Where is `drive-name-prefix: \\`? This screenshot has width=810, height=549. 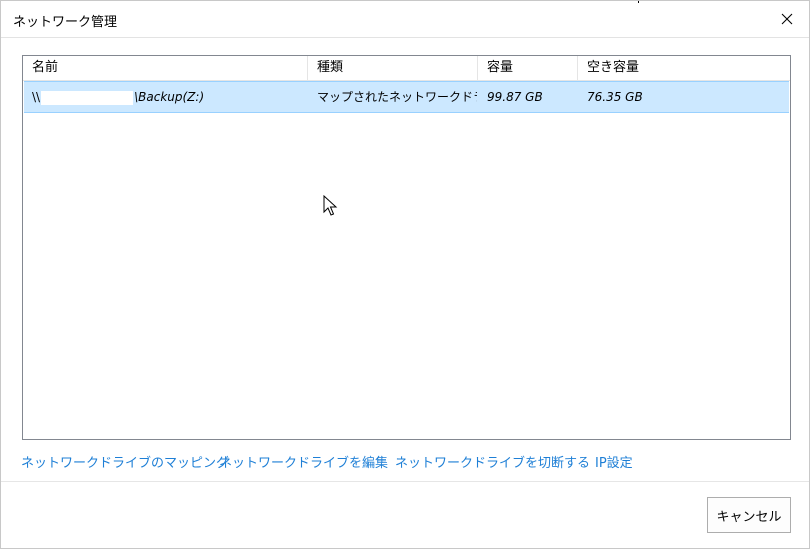 drive-name-prefix: \\ is located at coordinates (36, 97).